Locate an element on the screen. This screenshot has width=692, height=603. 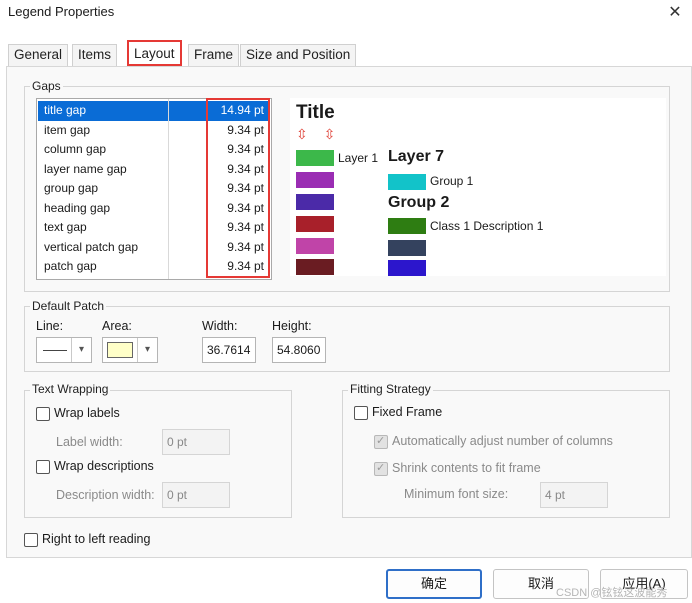
patch-purple is located at coordinates (315, 180).